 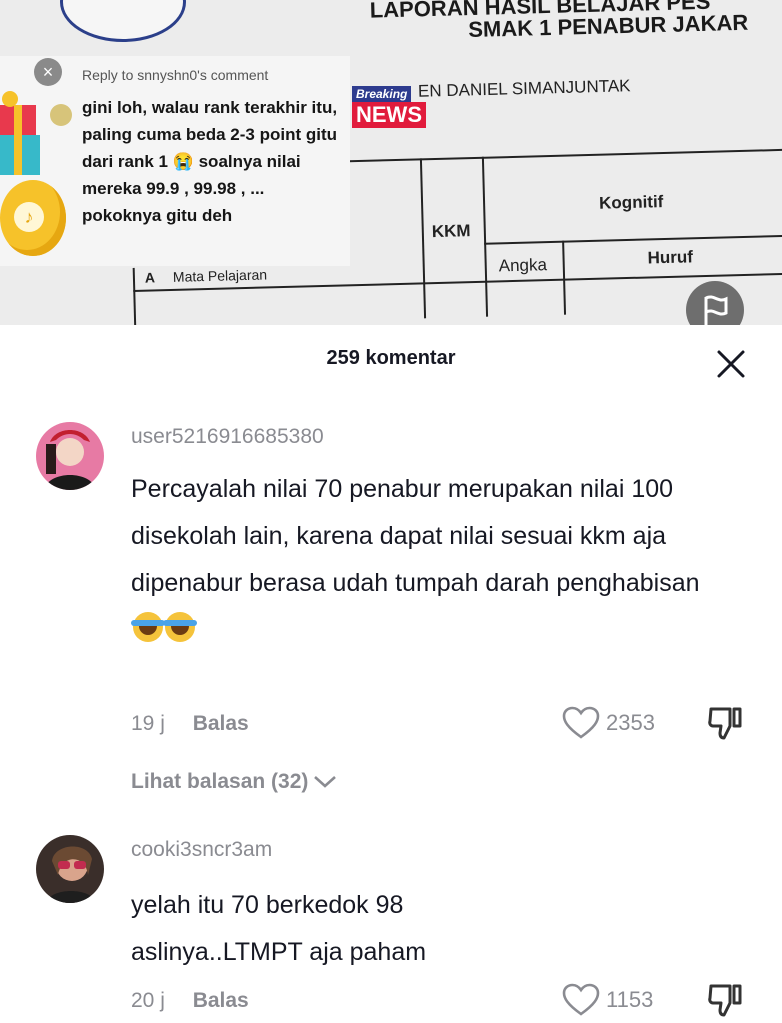 What do you see at coordinates (524, 88) in the screenshot?
I see `student-name: EN DANIEL SIMANJUNTAK` at bounding box center [524, 88].